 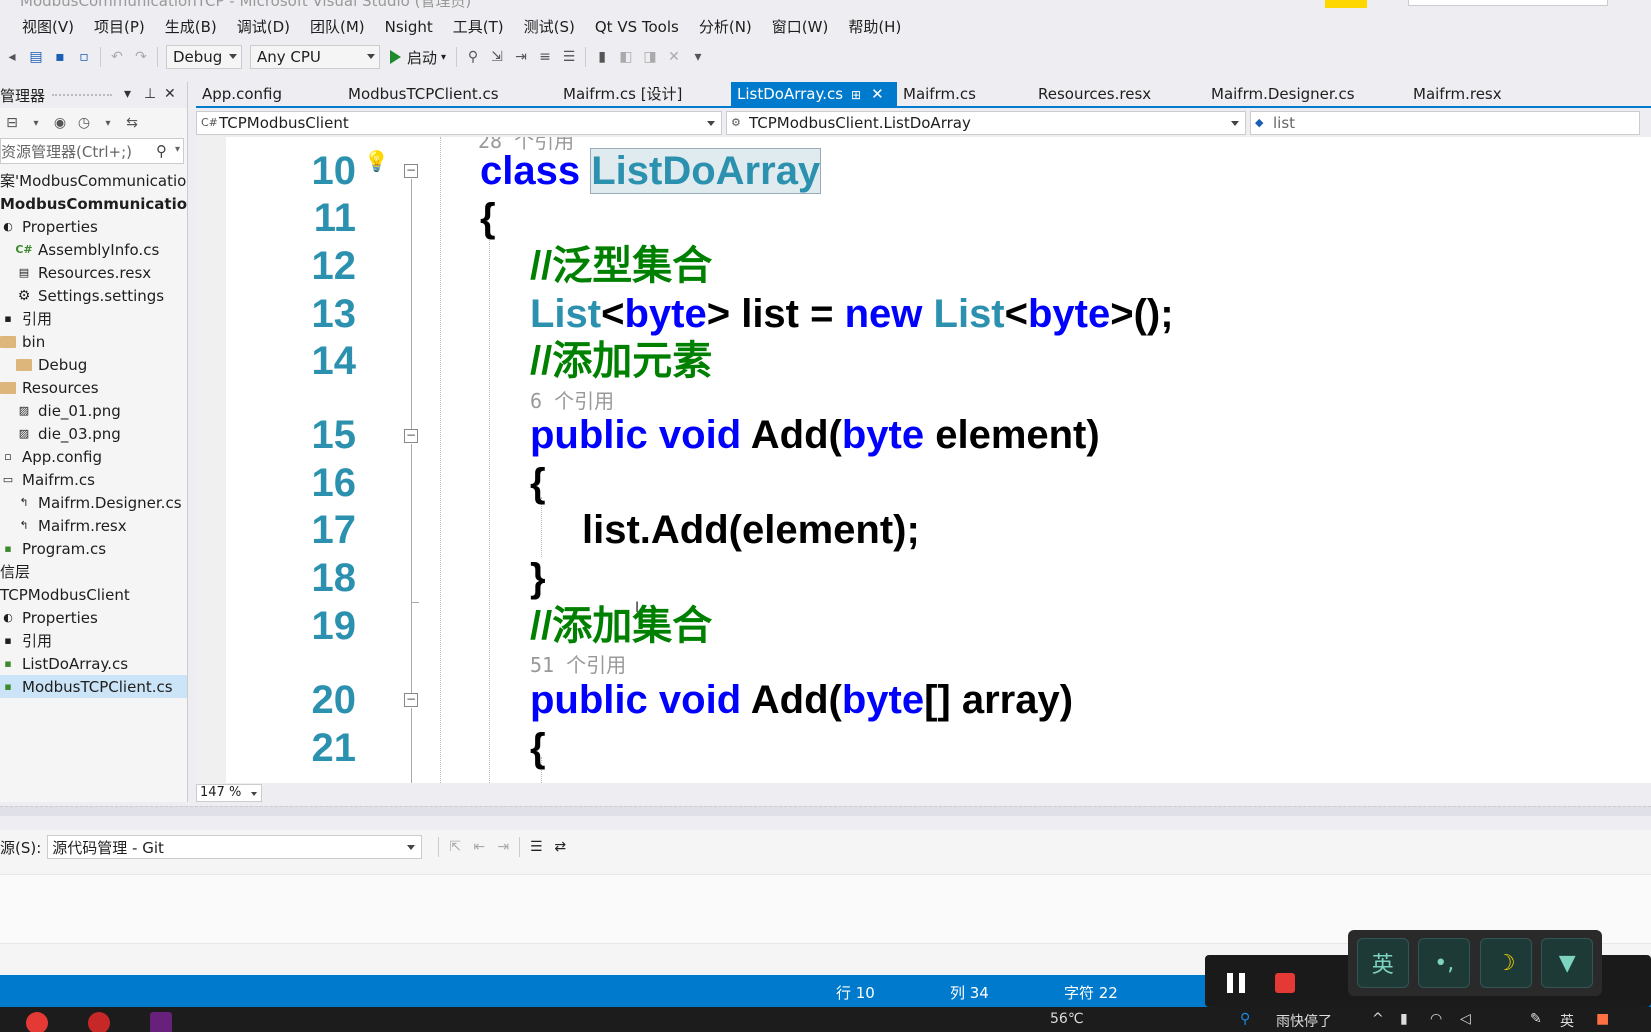 What do you see at coordinates (409, 27) in the screenshot?
I see `menu-nsight: Nsight` at bounding box center [409, 27].